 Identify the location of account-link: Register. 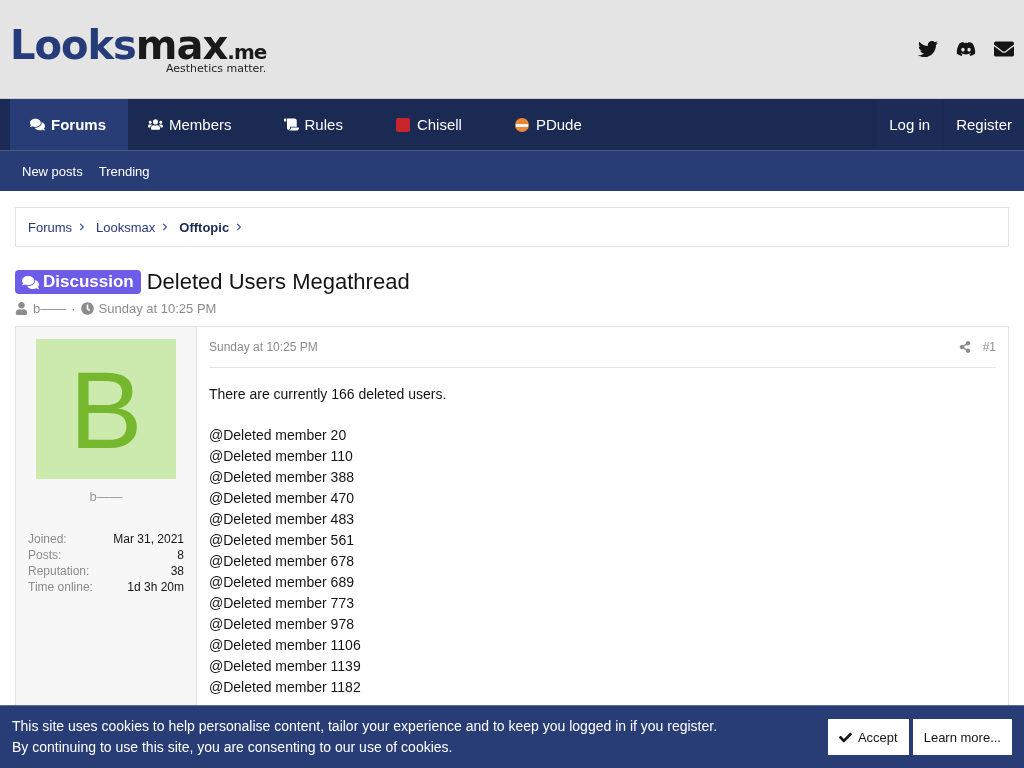
(984, 124).